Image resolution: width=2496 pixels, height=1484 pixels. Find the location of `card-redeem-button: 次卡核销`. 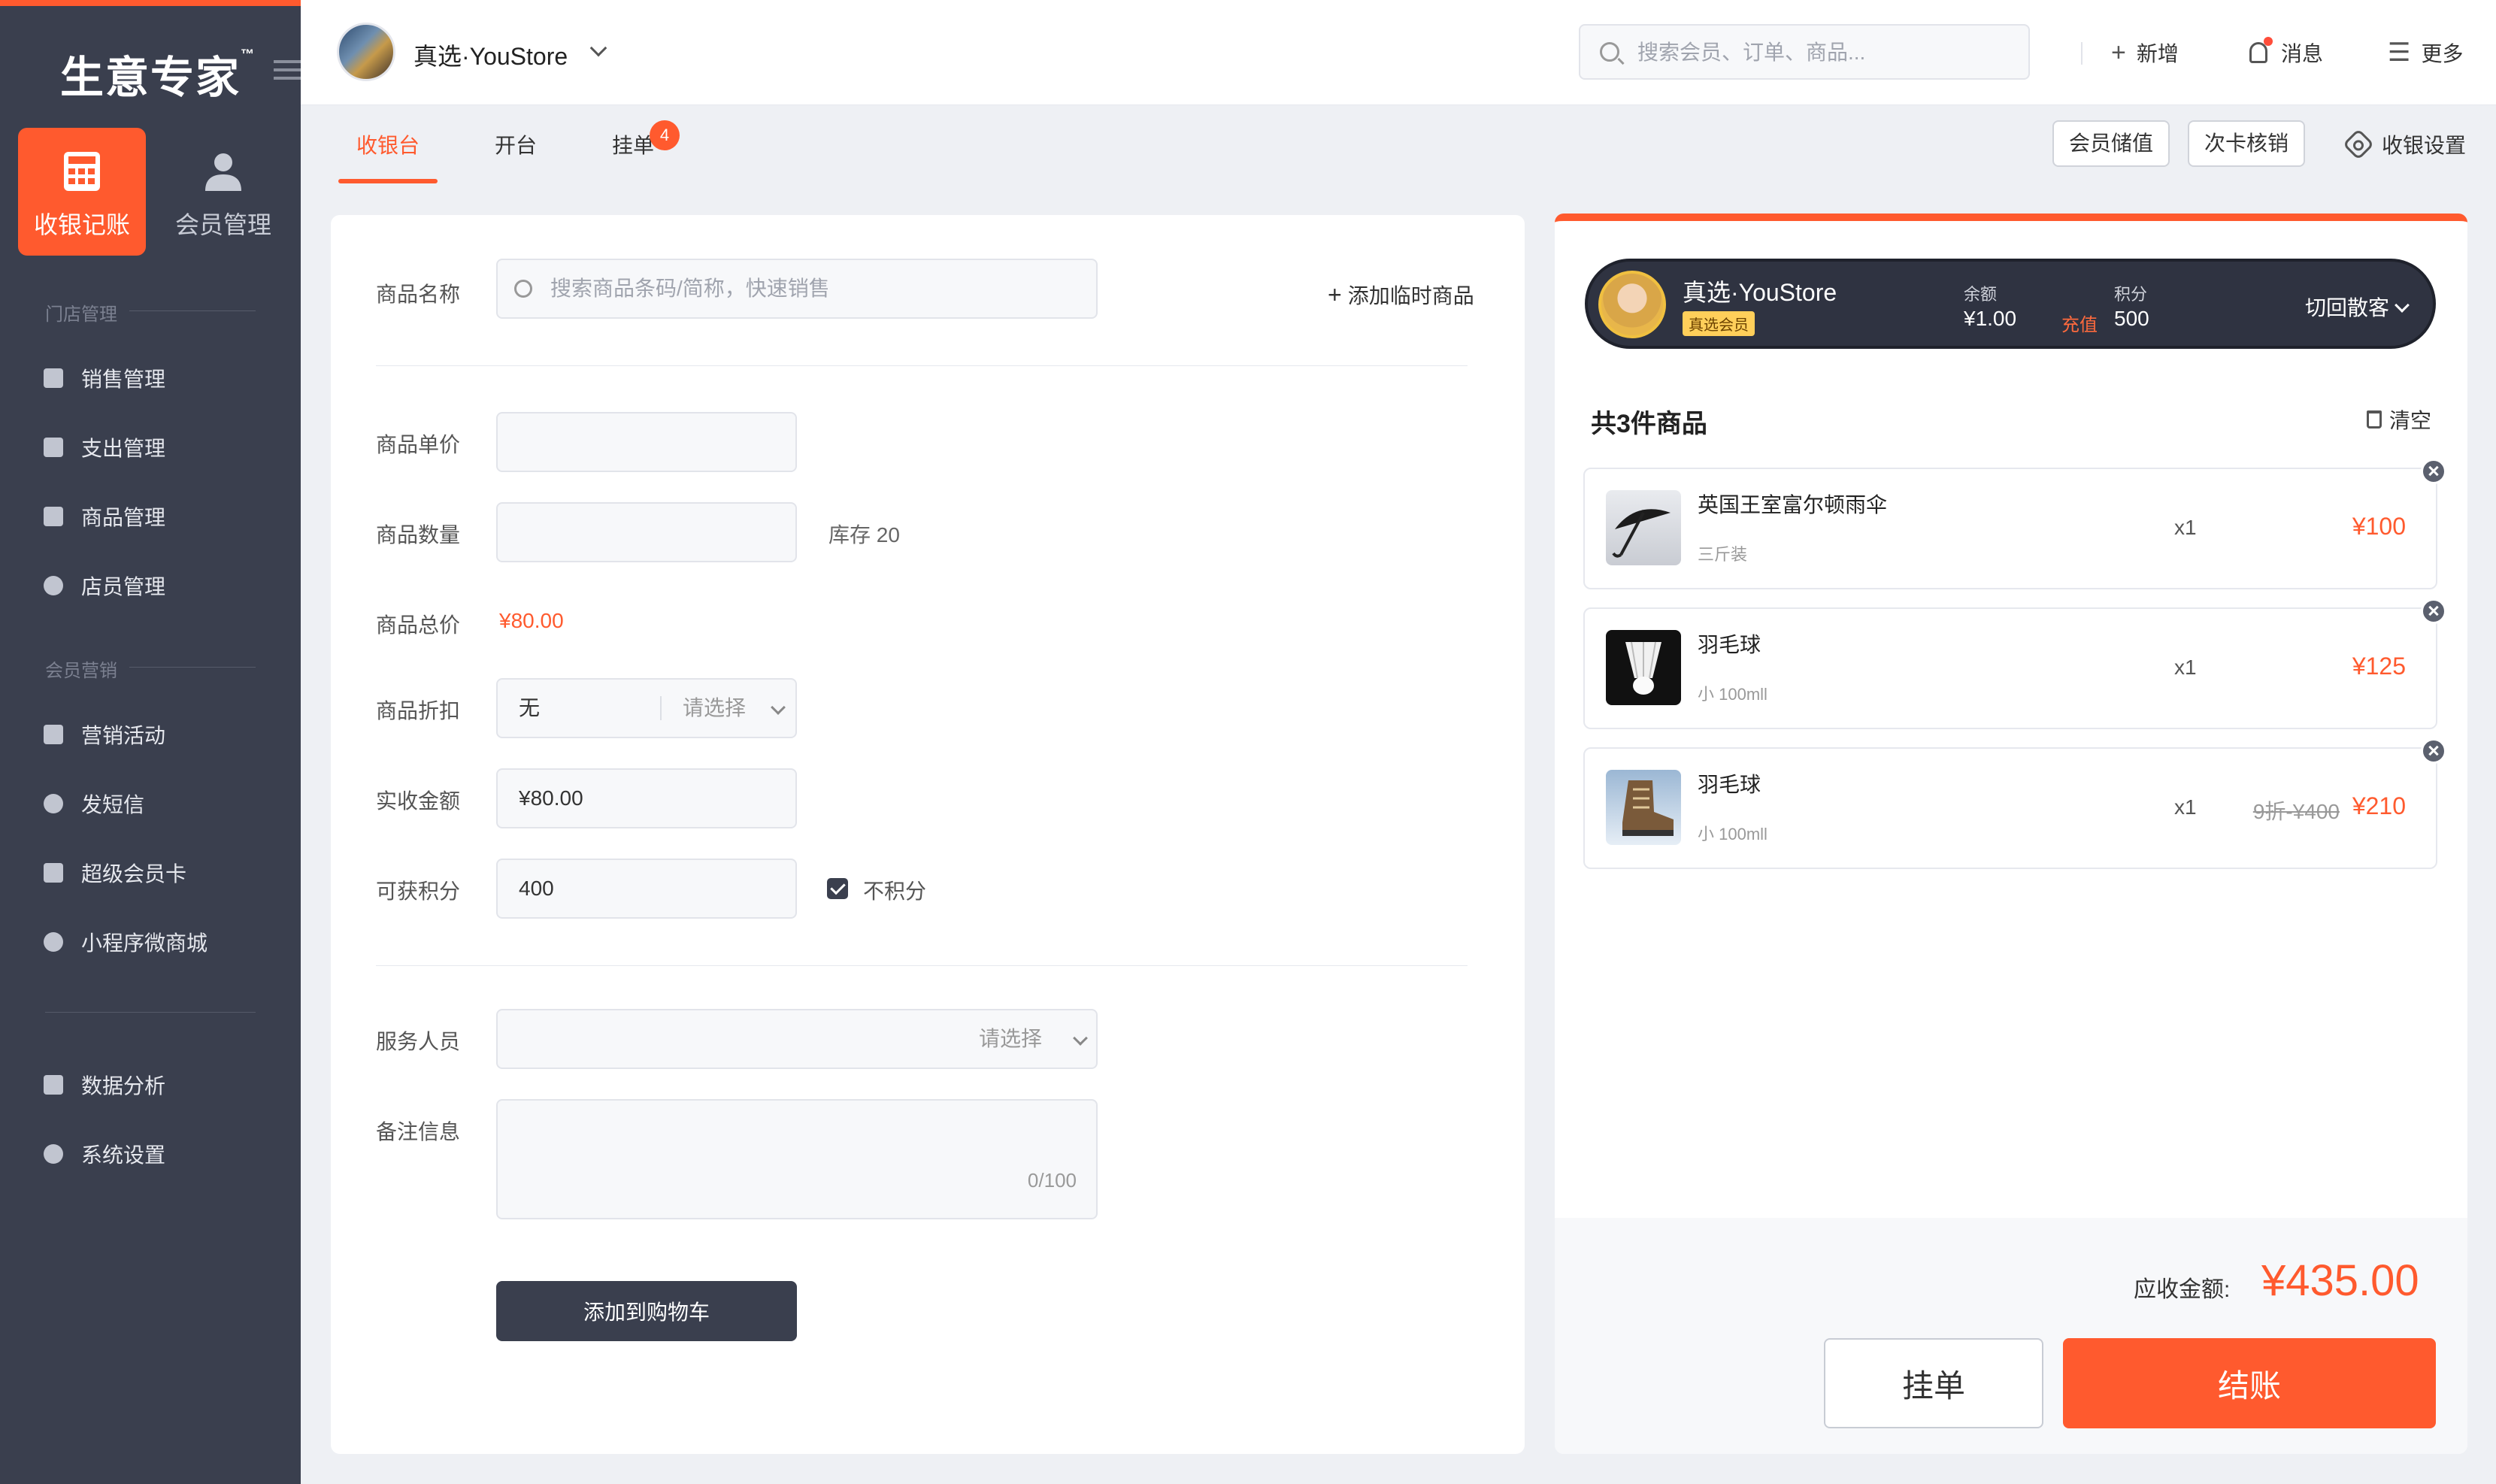

card-redeem-button: 次卡核销 is located at coordinates (2247, 143).